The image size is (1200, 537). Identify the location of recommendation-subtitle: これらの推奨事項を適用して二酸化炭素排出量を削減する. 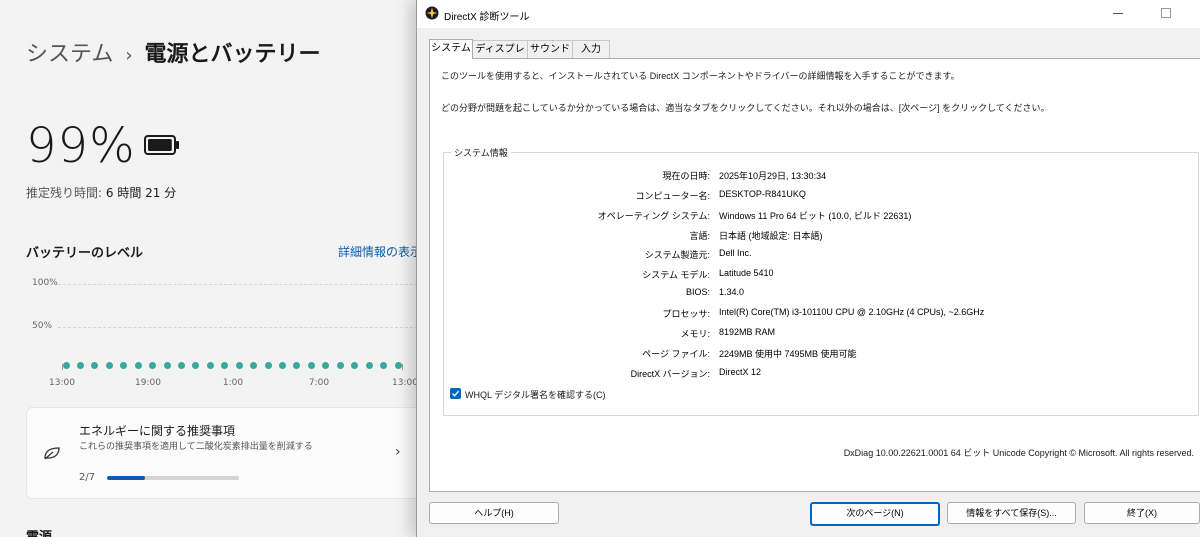
(196, 447).